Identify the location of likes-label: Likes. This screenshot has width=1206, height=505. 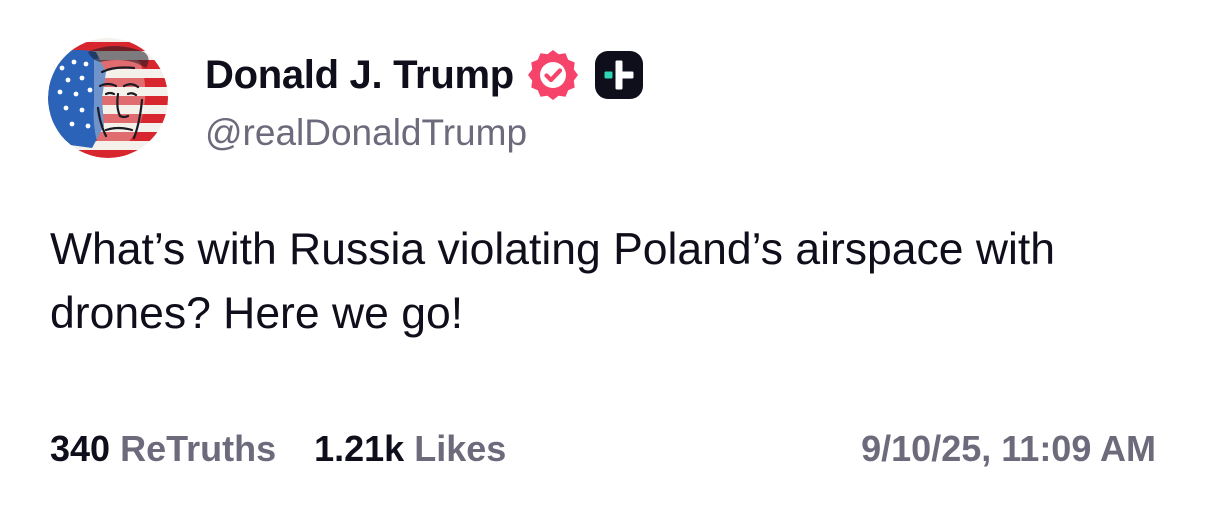
(460, 448).